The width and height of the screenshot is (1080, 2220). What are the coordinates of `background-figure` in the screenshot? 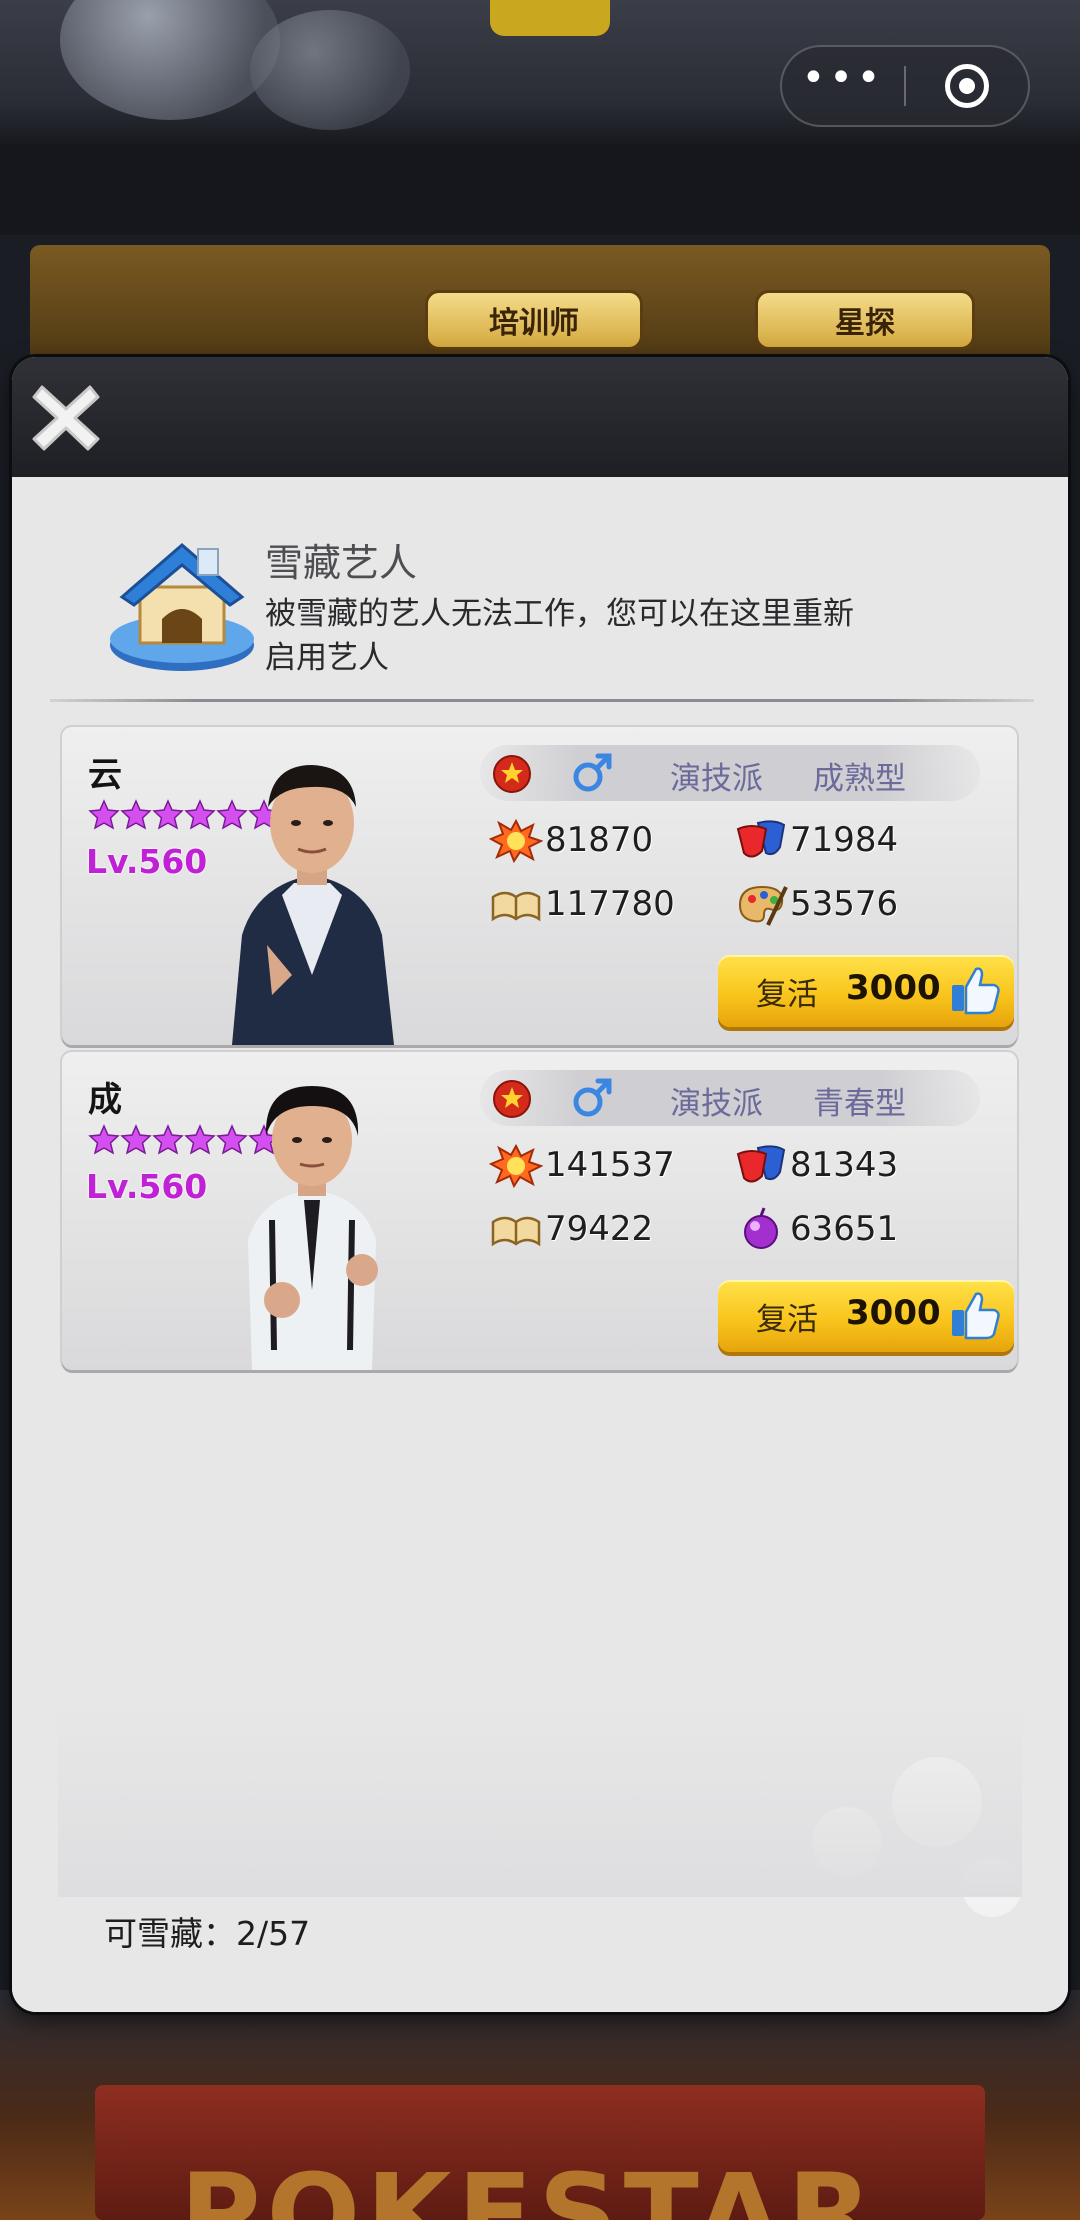 It's located at (550, 18).